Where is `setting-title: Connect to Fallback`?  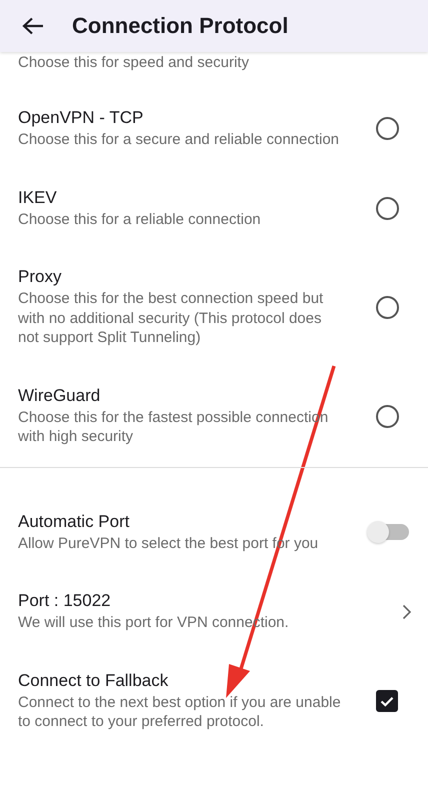
setting-title: Connect to Fallback is located at coordinates (94, 680).